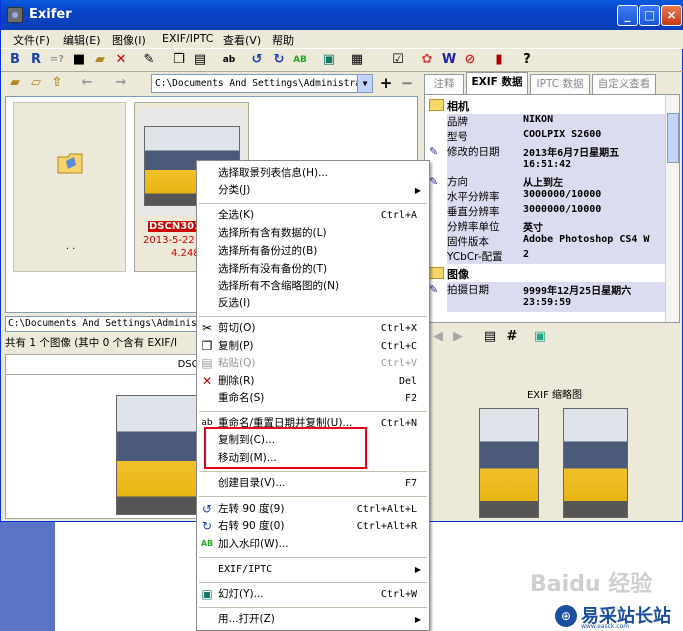  What do you see at coordinates (36, 60) in the screenshot?
I see `bold-r-icon: R` at bounding box center [36, 60].